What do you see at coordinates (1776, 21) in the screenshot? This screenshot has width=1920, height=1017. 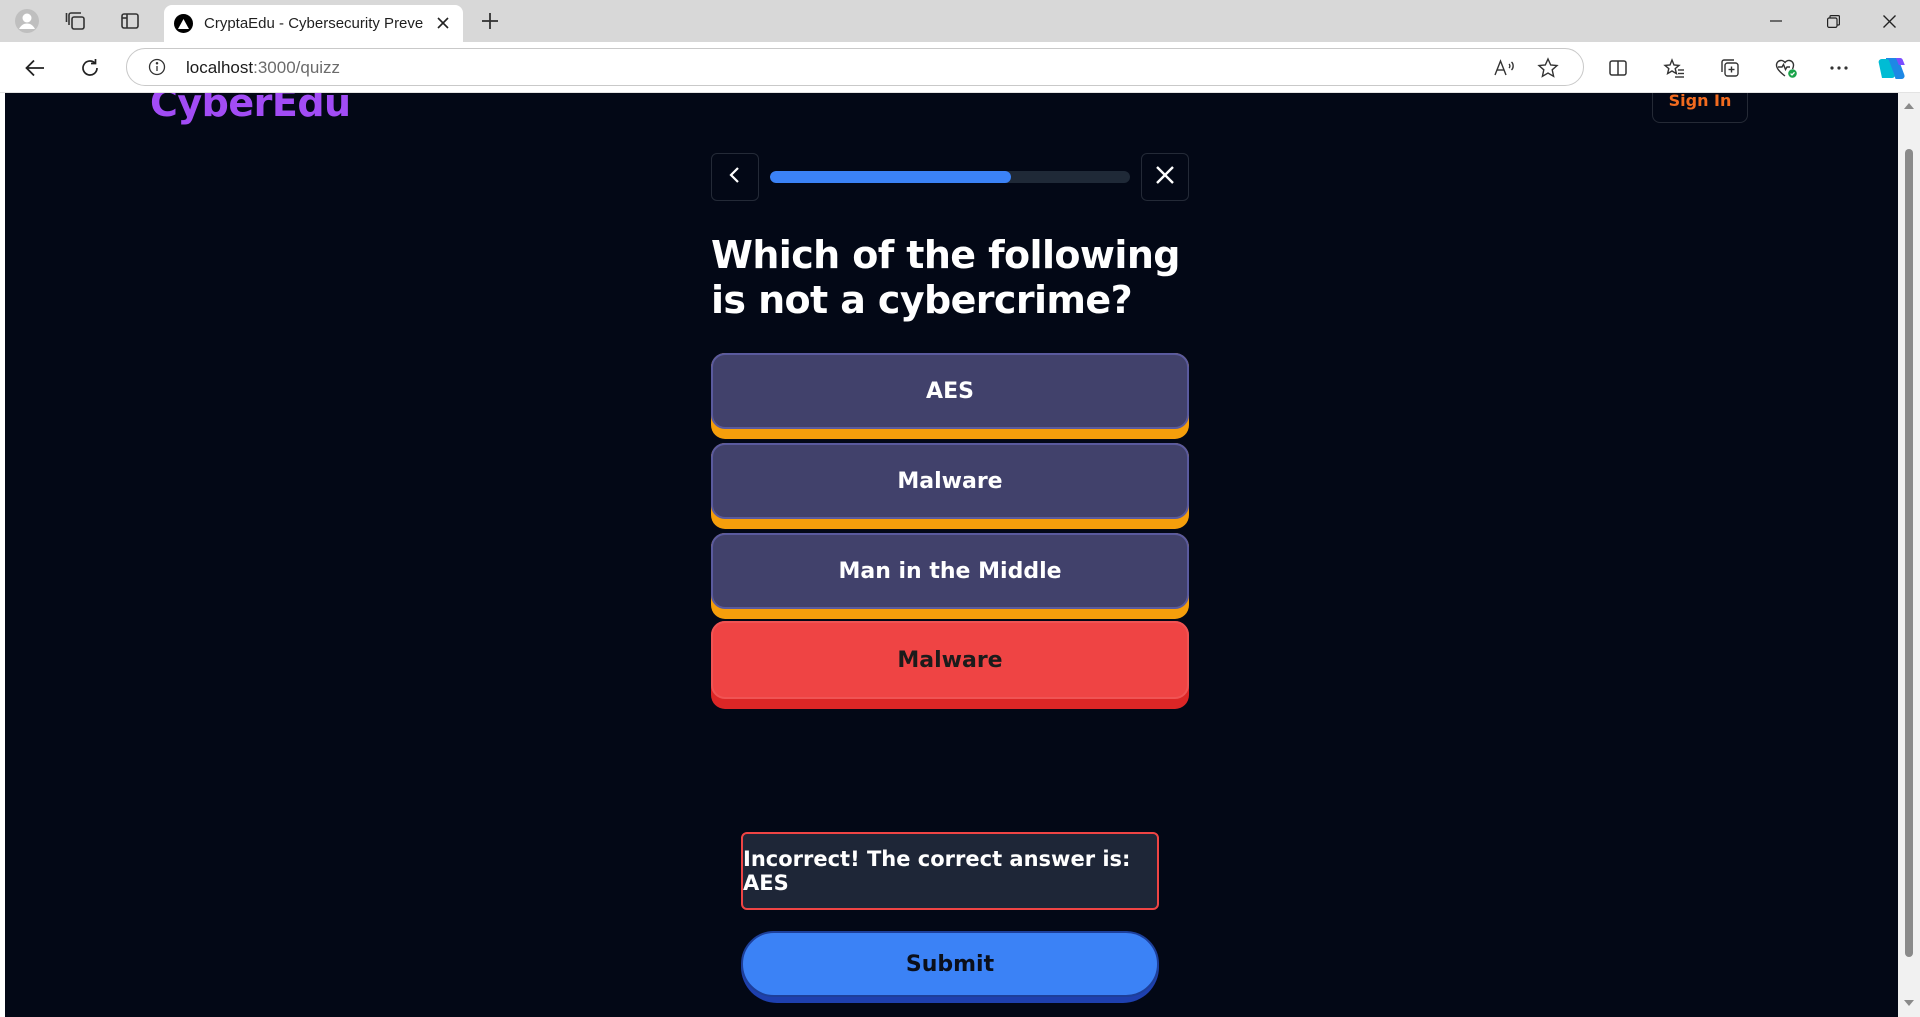 I see `minimize-icon` at bounding box center [1776, 21].